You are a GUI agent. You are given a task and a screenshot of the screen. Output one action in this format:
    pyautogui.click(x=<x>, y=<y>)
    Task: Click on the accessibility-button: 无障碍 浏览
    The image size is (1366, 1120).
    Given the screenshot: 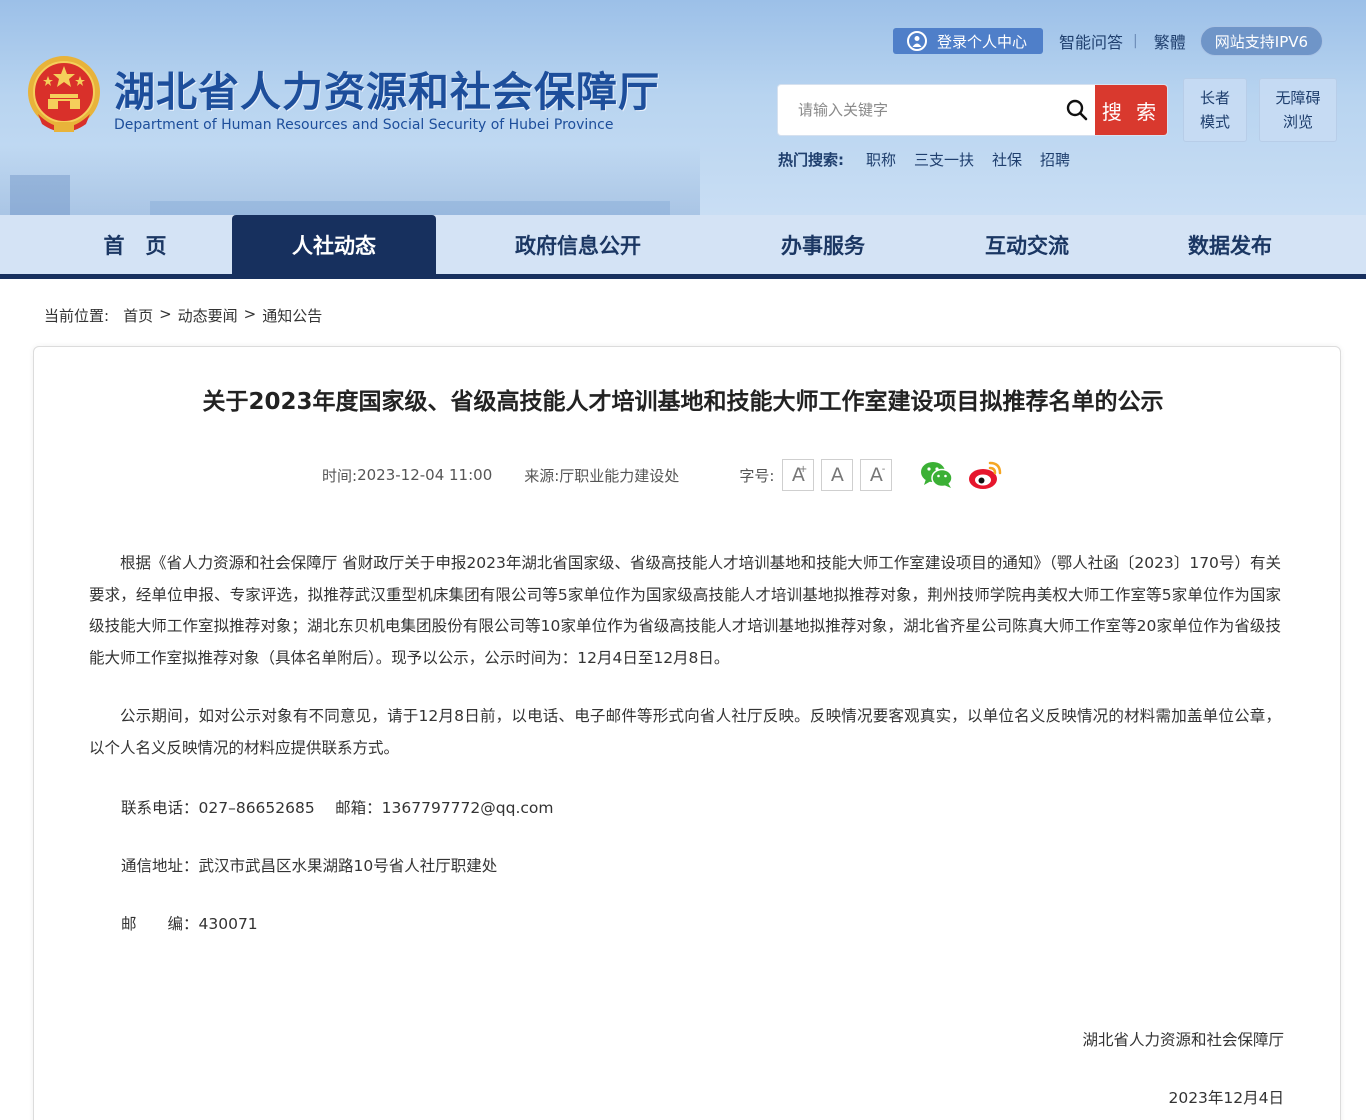 What is the action you would take?
    pyautogui.click(x=1298, y=110)
    